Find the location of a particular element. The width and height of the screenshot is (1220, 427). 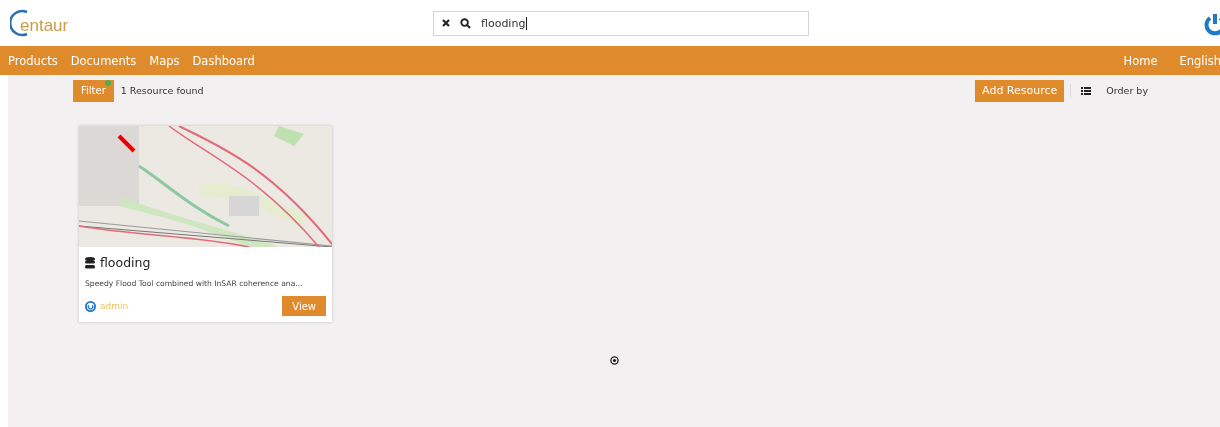

nav-link: Products is located at coordinates (33, 60).